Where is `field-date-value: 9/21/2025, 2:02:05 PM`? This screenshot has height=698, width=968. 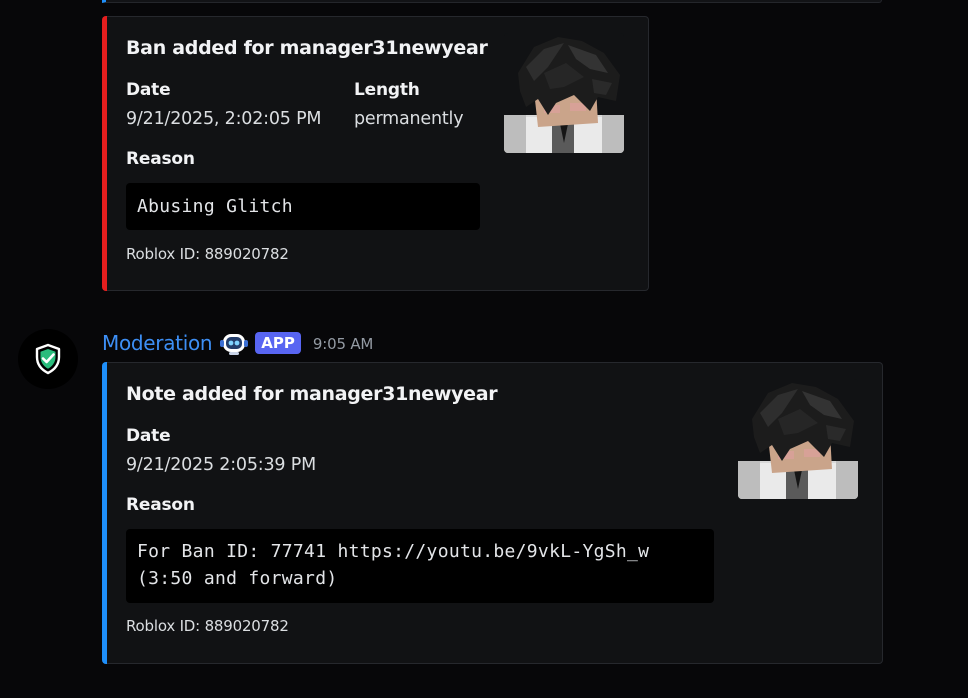 field-date-value: 9/21/2025, 2:02:05 PM is located at coordinates (224, 119).